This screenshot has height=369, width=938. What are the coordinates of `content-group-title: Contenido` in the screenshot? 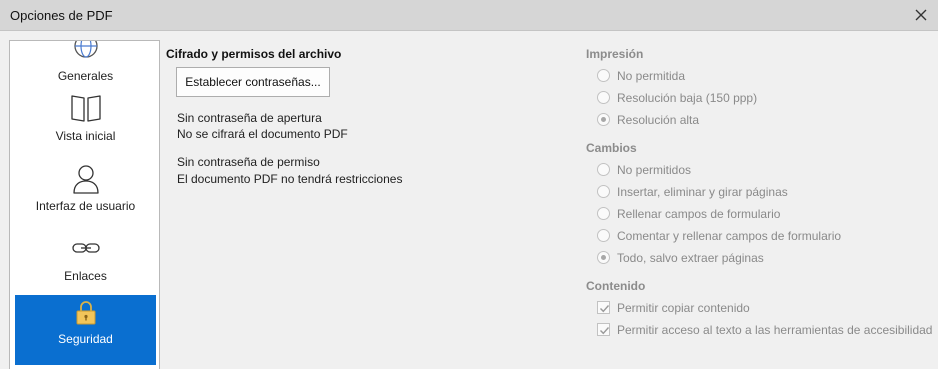 It's located at (616, 286).